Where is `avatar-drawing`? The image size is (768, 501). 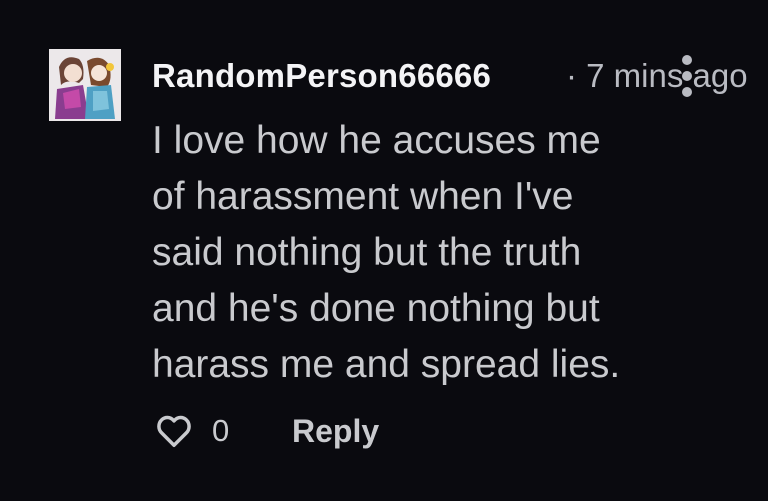
avatar-drawing is located at coordinates (85, 85).